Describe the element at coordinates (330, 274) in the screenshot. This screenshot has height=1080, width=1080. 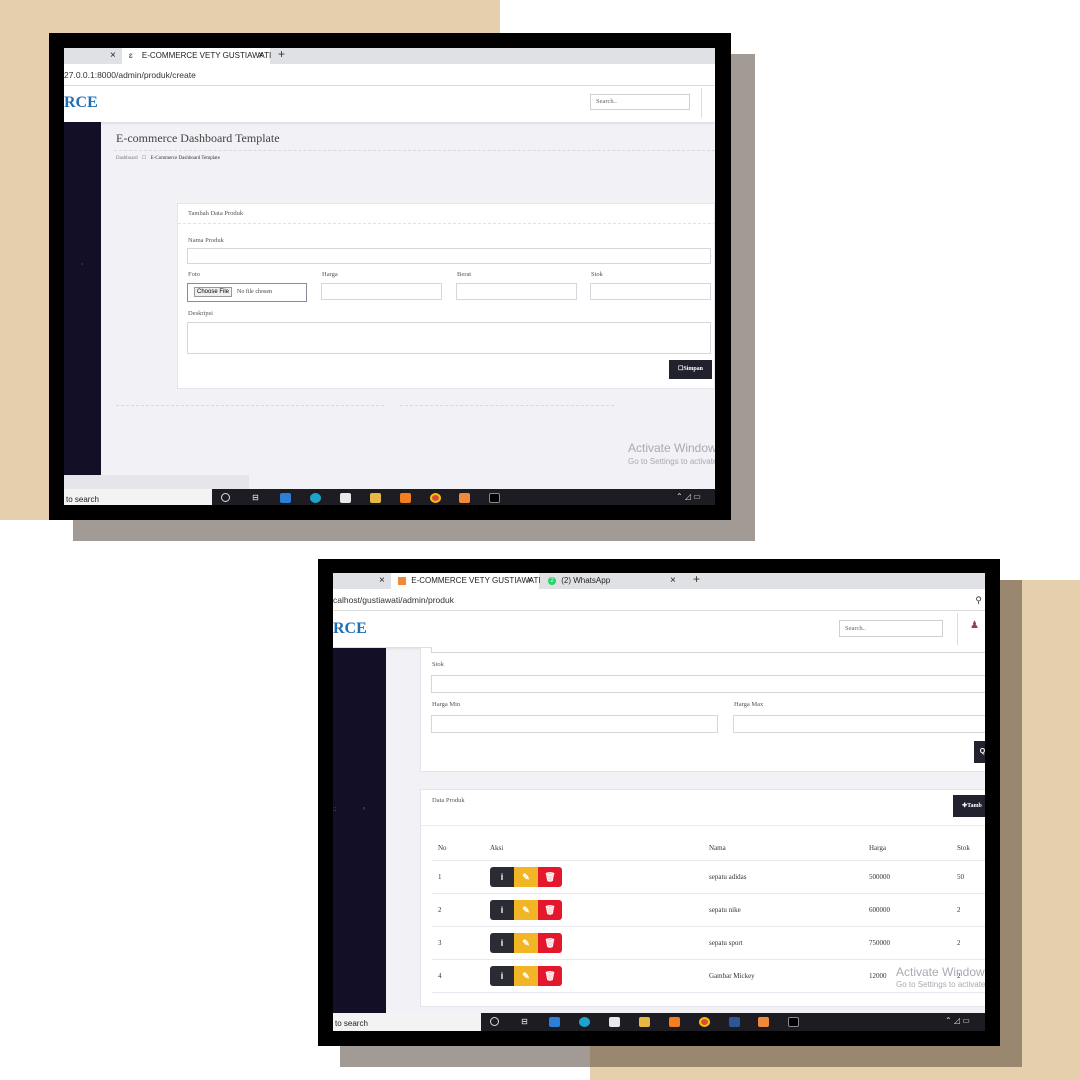
I see `harga-label: Harga` at that location.